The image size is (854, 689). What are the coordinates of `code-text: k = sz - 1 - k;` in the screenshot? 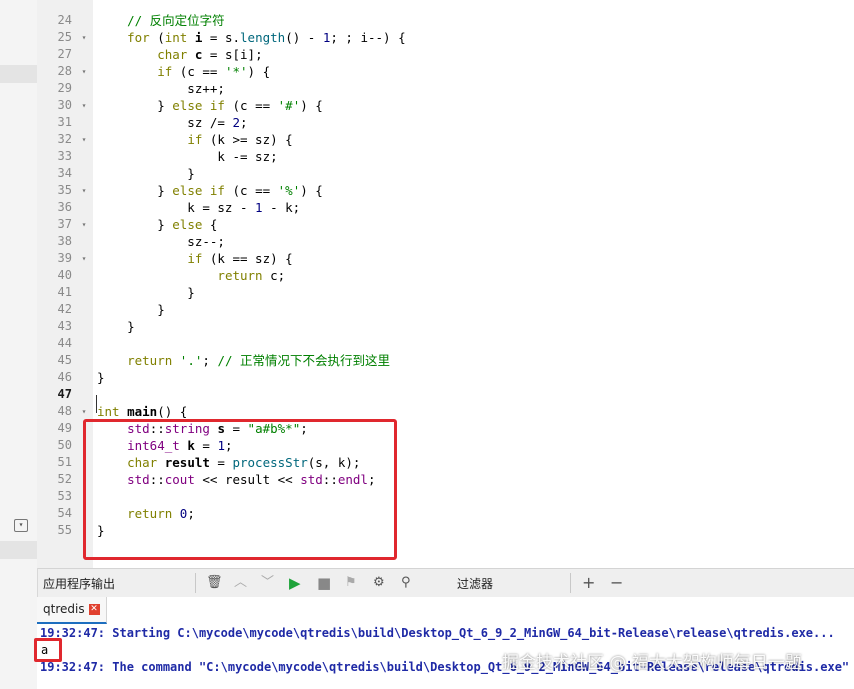 It's located at (198, 207).